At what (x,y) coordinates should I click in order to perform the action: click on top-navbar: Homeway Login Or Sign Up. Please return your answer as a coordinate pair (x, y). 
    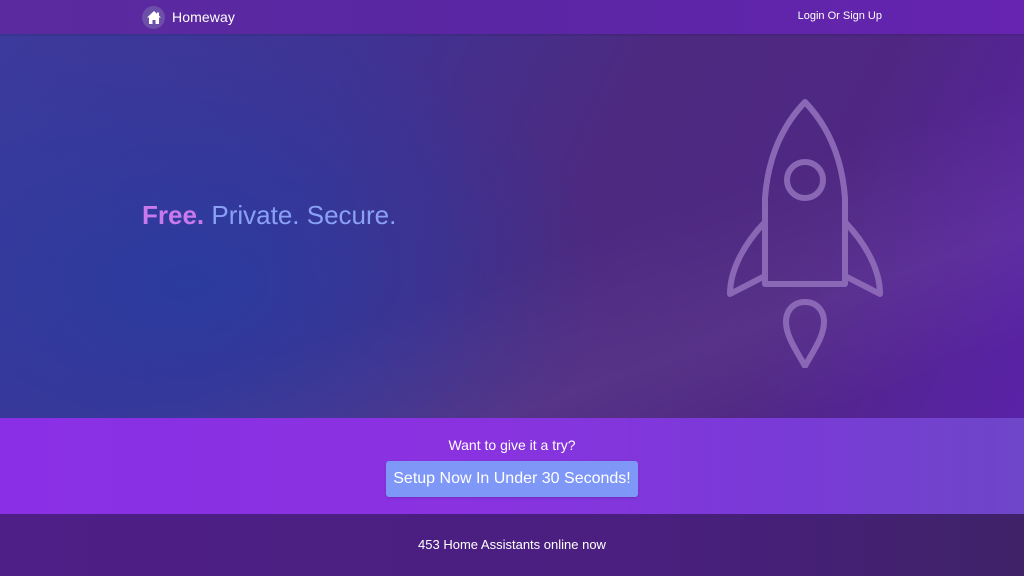
    Looking at the image, I should click on (512, 17).